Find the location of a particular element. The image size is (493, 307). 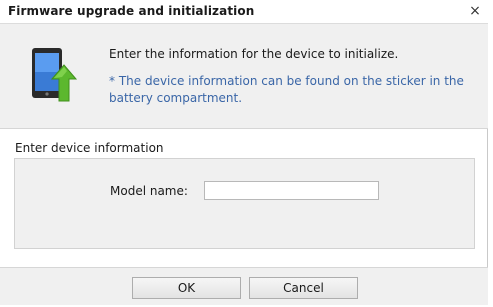

model-name-label: Model name: is located at coordinates (149, 191).